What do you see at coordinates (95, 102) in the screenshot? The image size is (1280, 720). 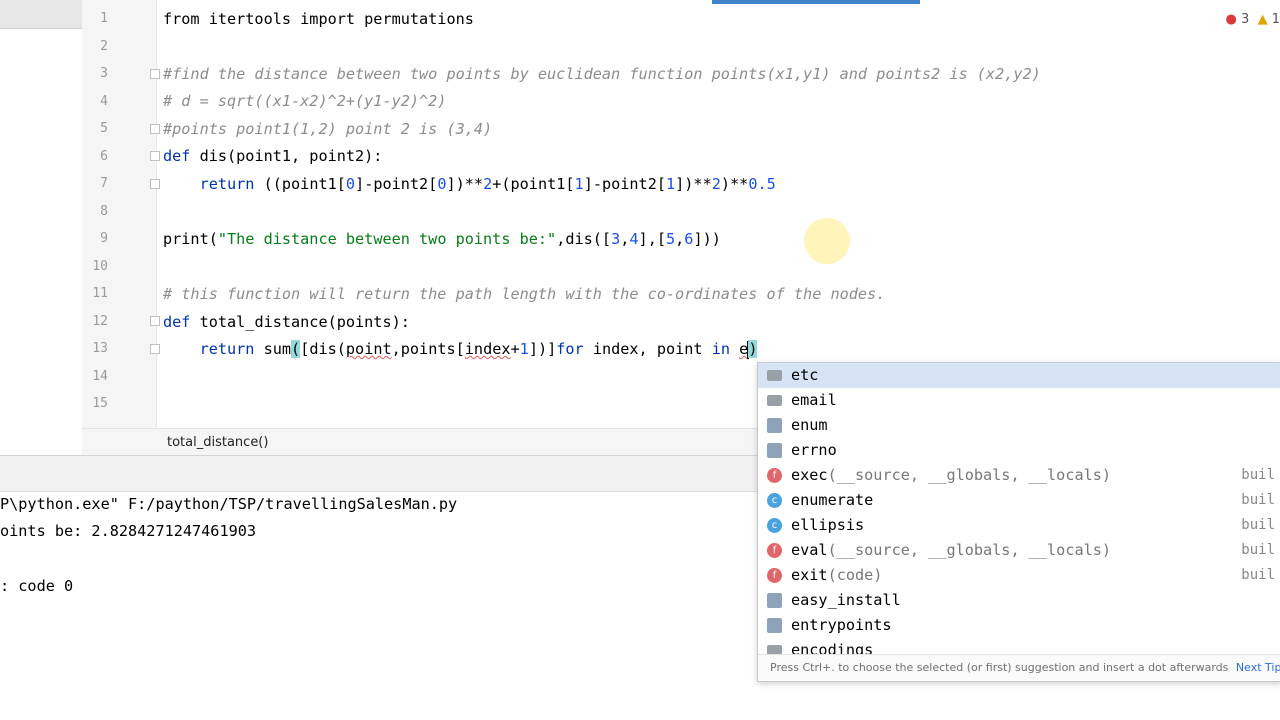 I see `line-number: 4` at bounding box center [95, 102].